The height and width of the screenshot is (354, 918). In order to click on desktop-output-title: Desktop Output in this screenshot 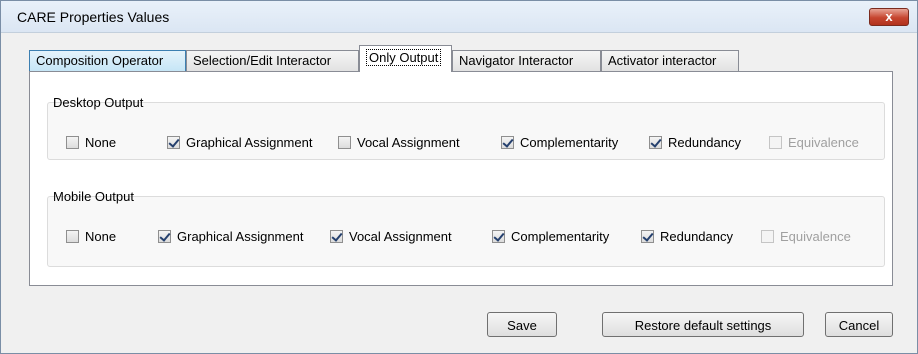, I will do `click(98, 102)`.